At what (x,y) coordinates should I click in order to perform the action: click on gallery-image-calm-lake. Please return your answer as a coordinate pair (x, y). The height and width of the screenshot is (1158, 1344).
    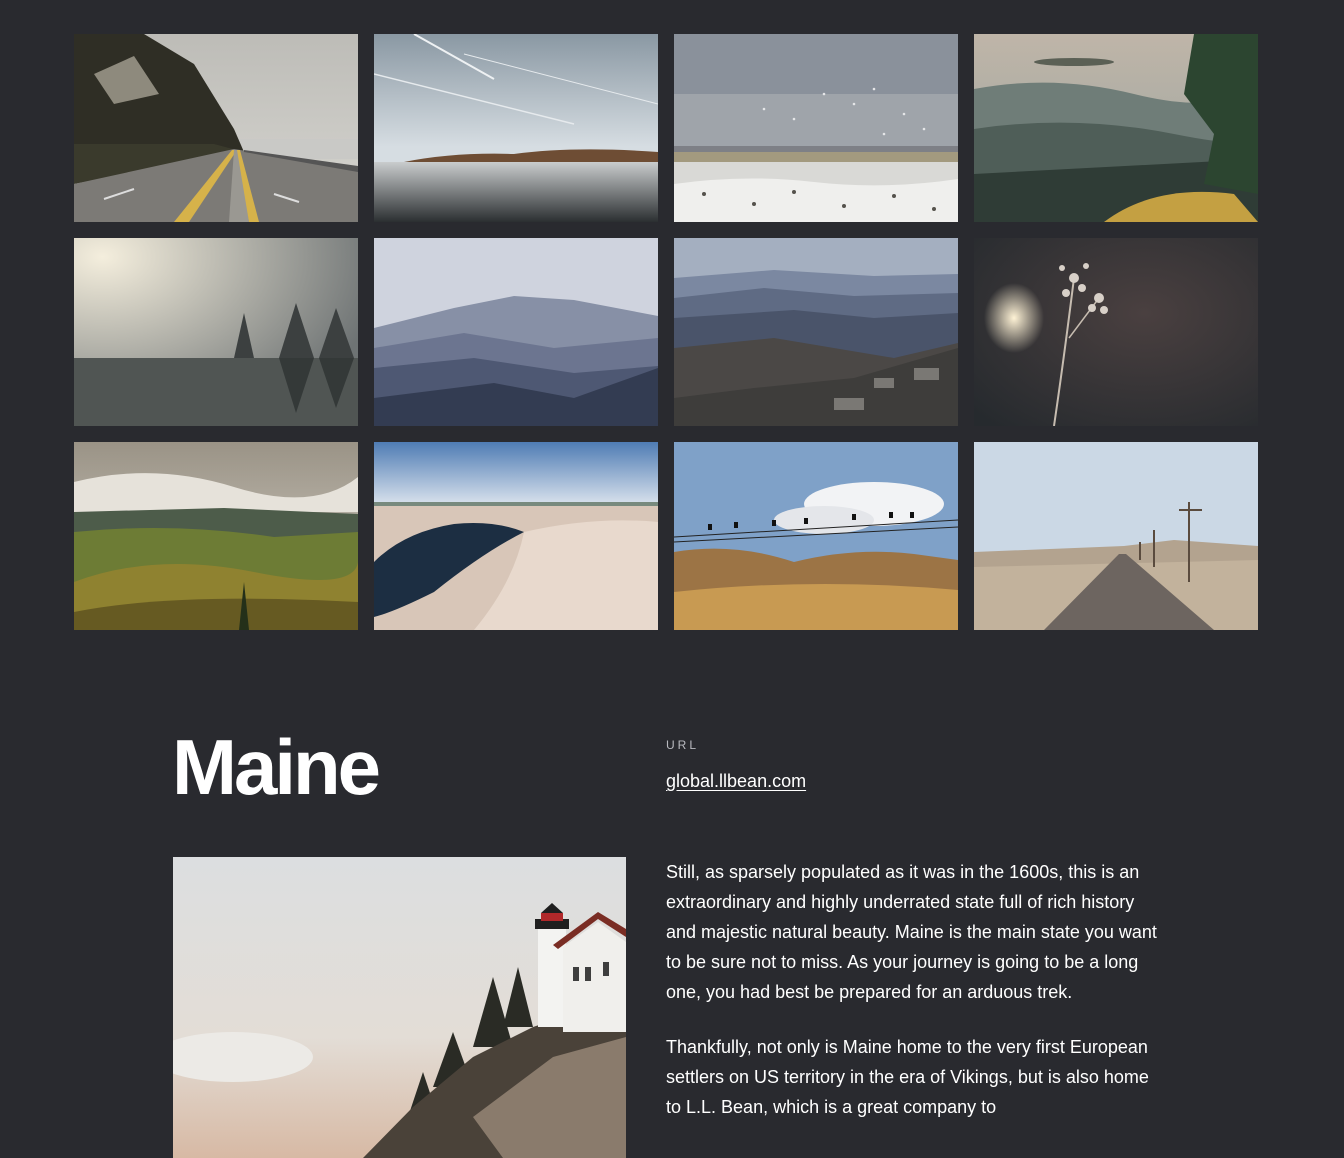
    Looking at the image, I should click on (516, 128).